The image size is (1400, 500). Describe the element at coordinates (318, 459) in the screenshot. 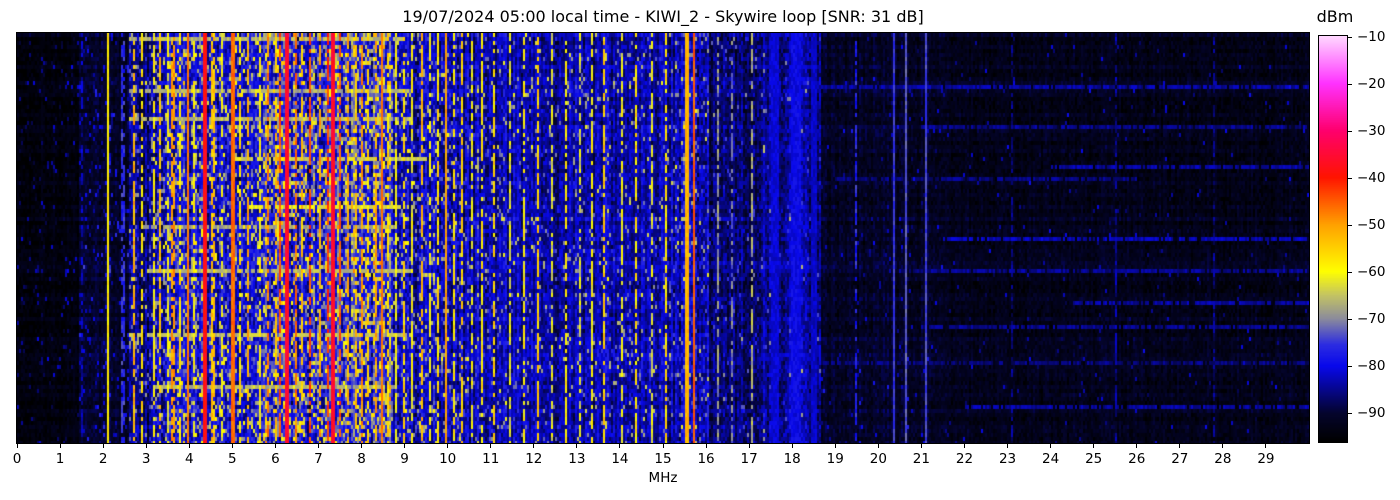

I see `x-tick-label: 7` at that location.